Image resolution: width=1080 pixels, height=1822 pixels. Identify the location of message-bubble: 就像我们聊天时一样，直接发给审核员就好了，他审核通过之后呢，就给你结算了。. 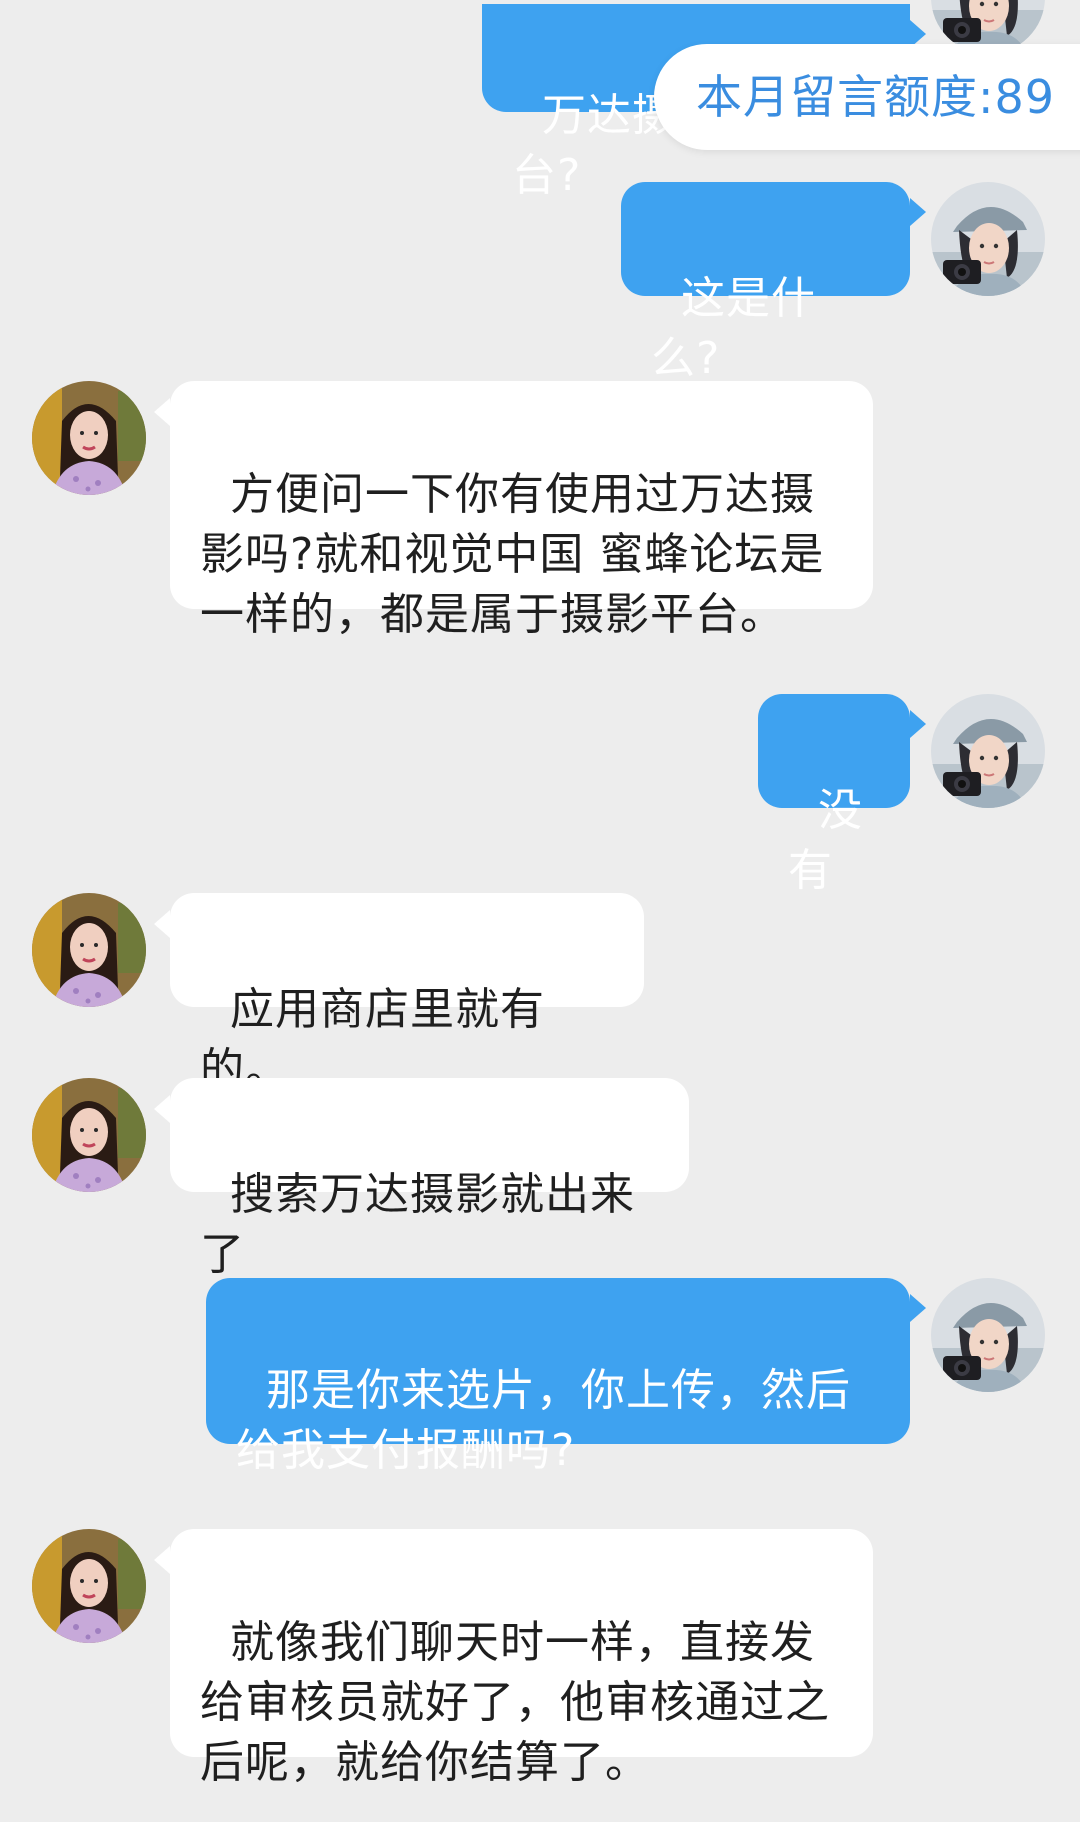
(521, 1658).